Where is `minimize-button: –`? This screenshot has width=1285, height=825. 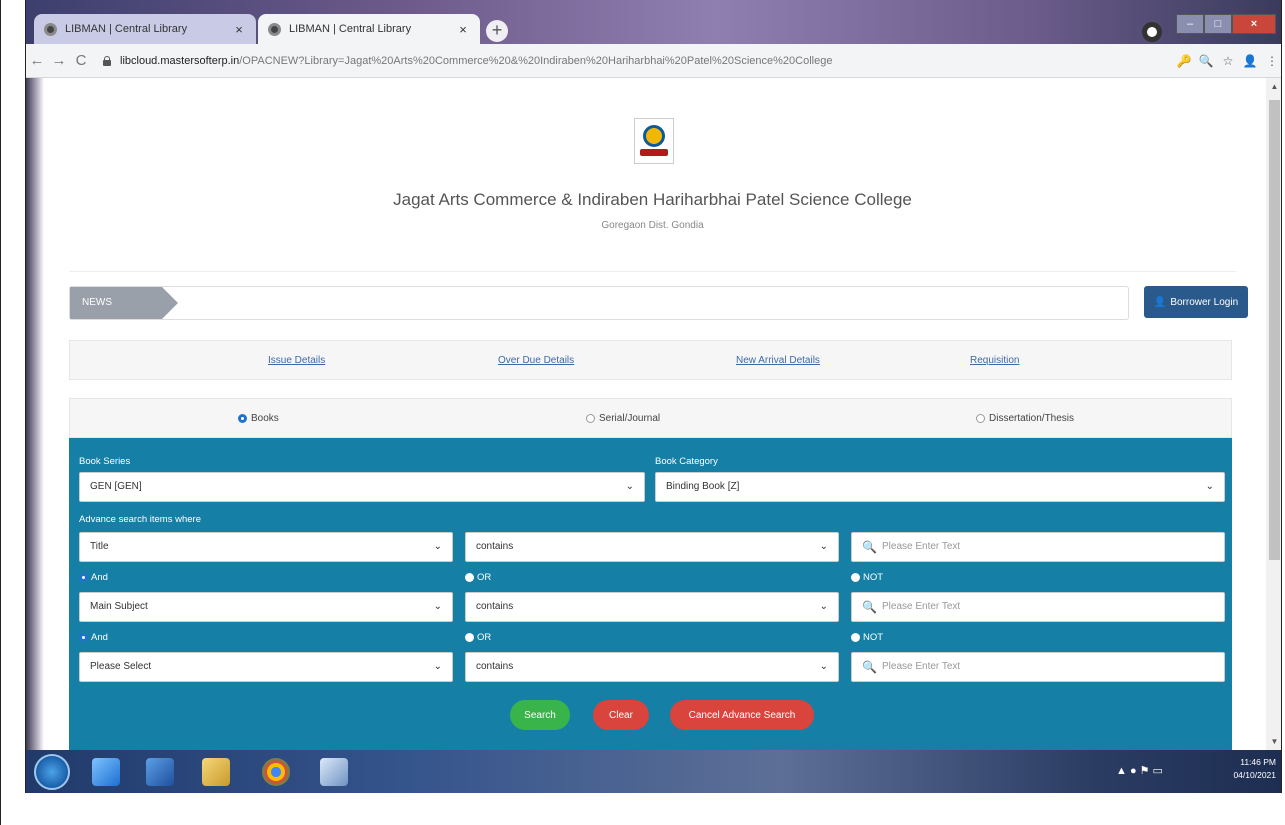
minimize-button: – is located at coordinates (1190, 24).